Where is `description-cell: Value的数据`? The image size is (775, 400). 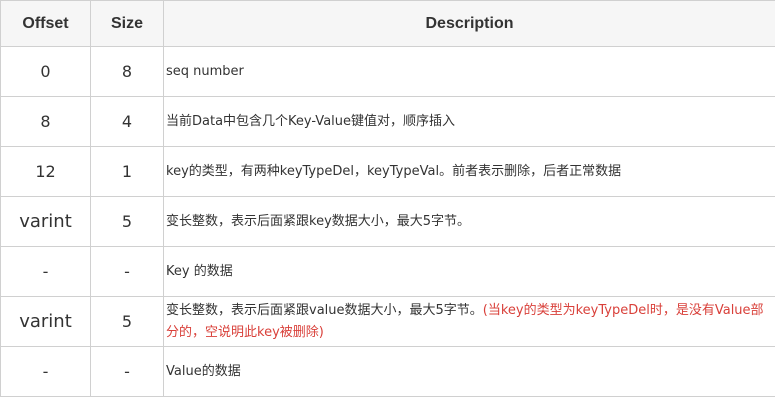
description-cell: Value的数据 is located at coordinates (469, 371).